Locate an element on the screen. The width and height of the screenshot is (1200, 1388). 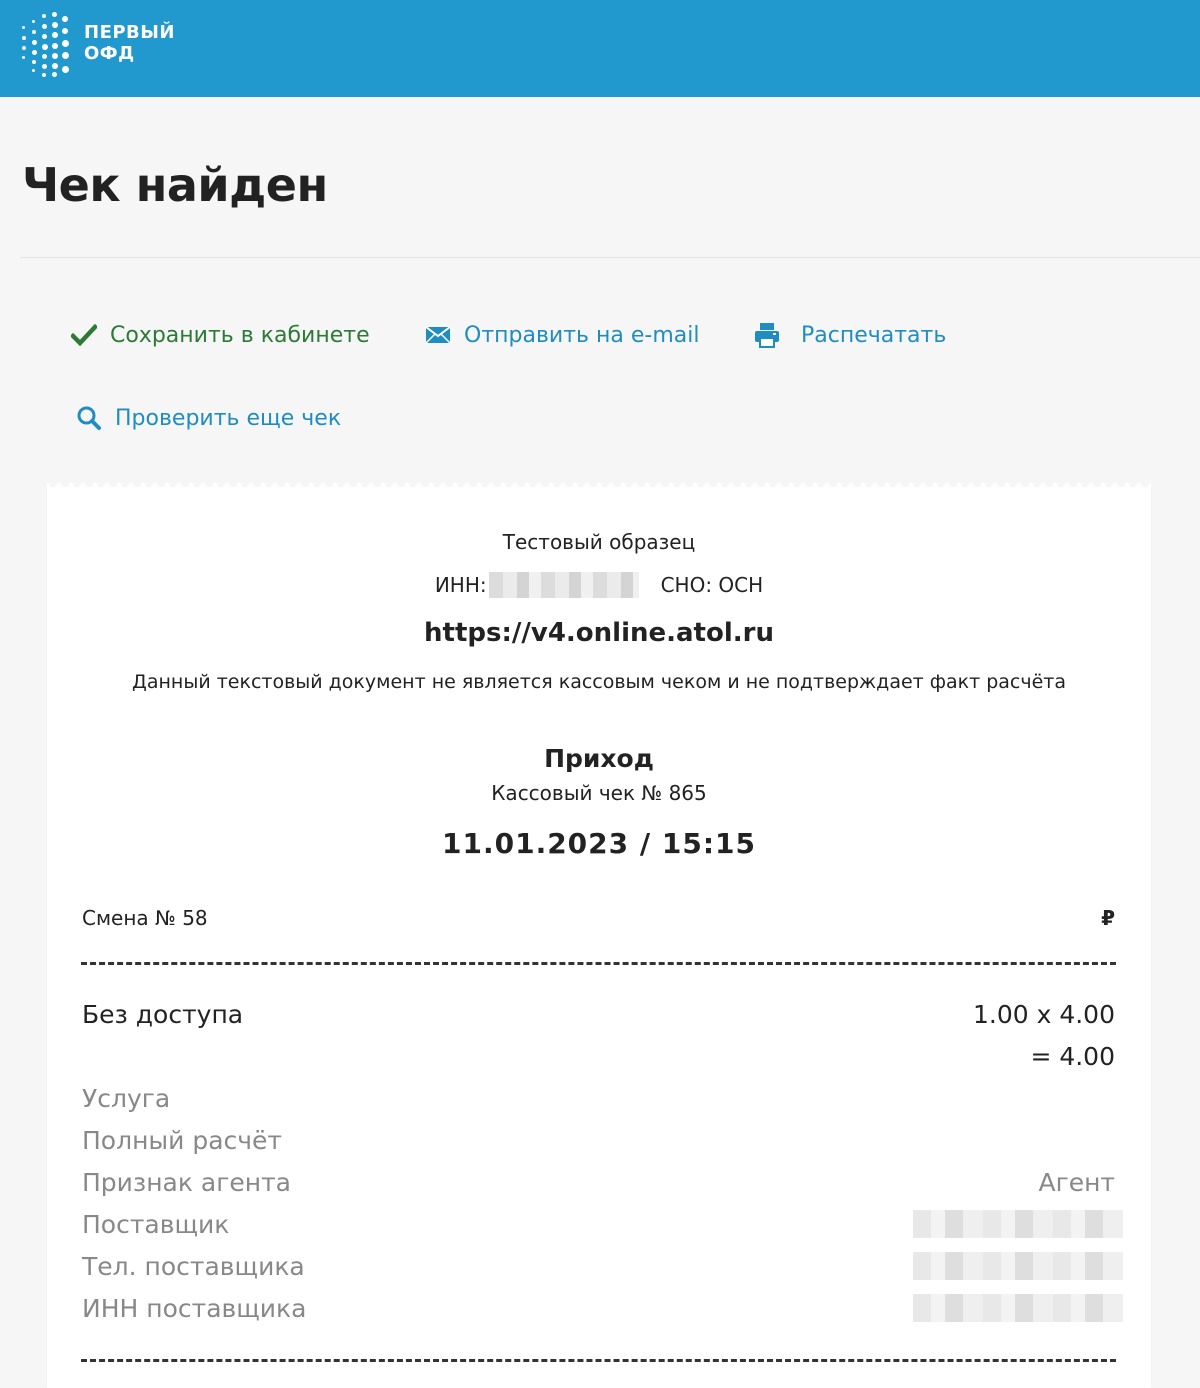
item-name: Без доступа is located at coordinates (163, 1014).